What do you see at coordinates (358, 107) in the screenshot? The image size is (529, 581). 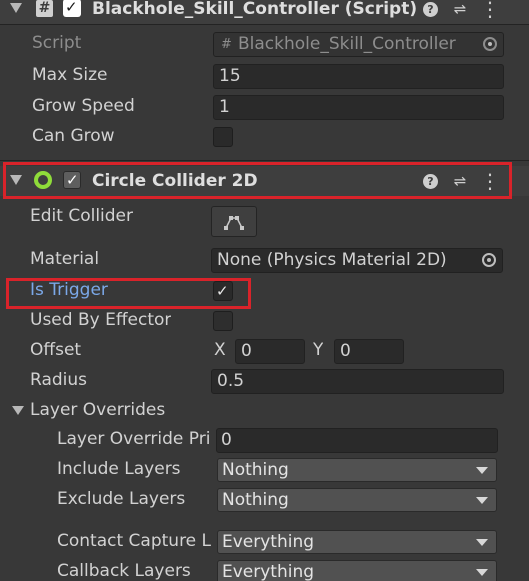 I see `grow-speed-input: 1` at bounding box center [358, 107].